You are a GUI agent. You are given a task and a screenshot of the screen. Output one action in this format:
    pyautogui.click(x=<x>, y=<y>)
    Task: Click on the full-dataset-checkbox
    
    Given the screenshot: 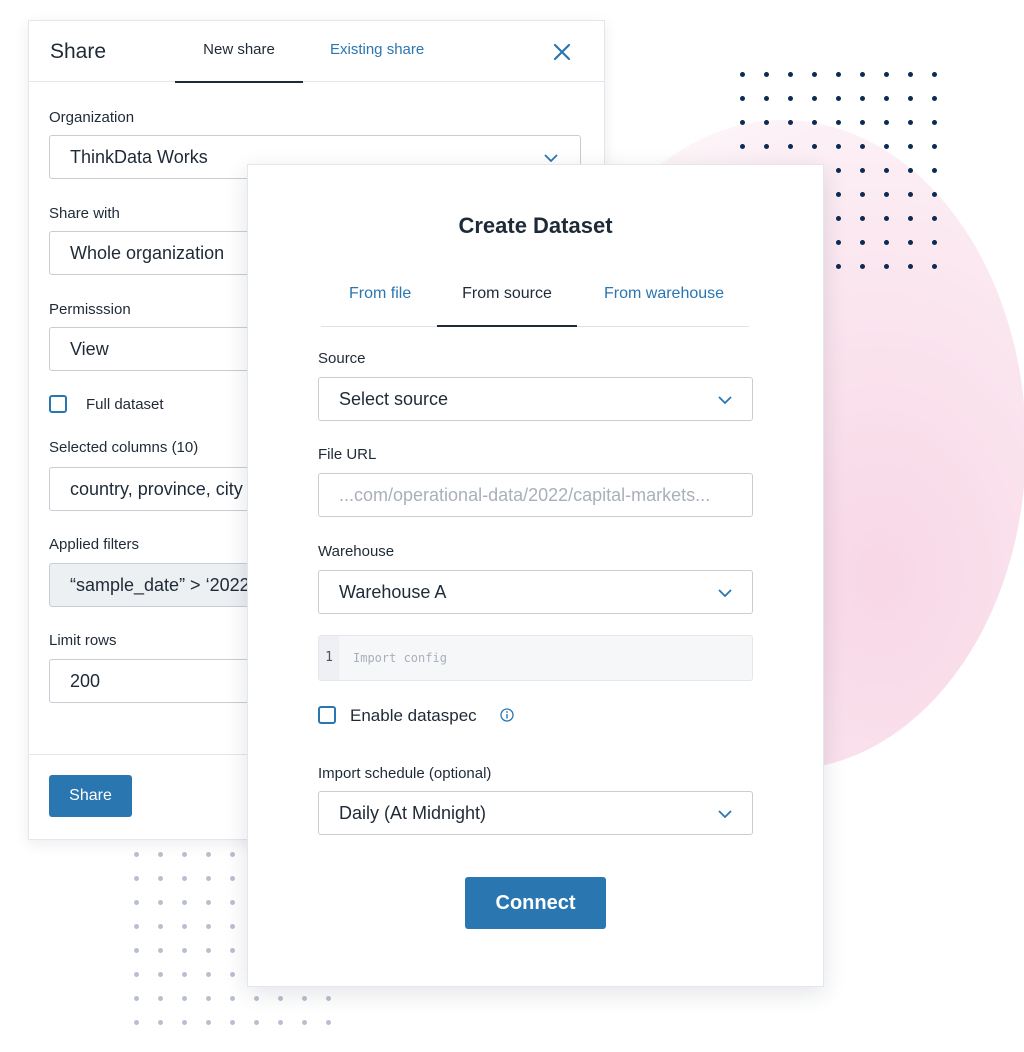 What is the action you would take?
    pyautogui.click(x=58, y=404)
    